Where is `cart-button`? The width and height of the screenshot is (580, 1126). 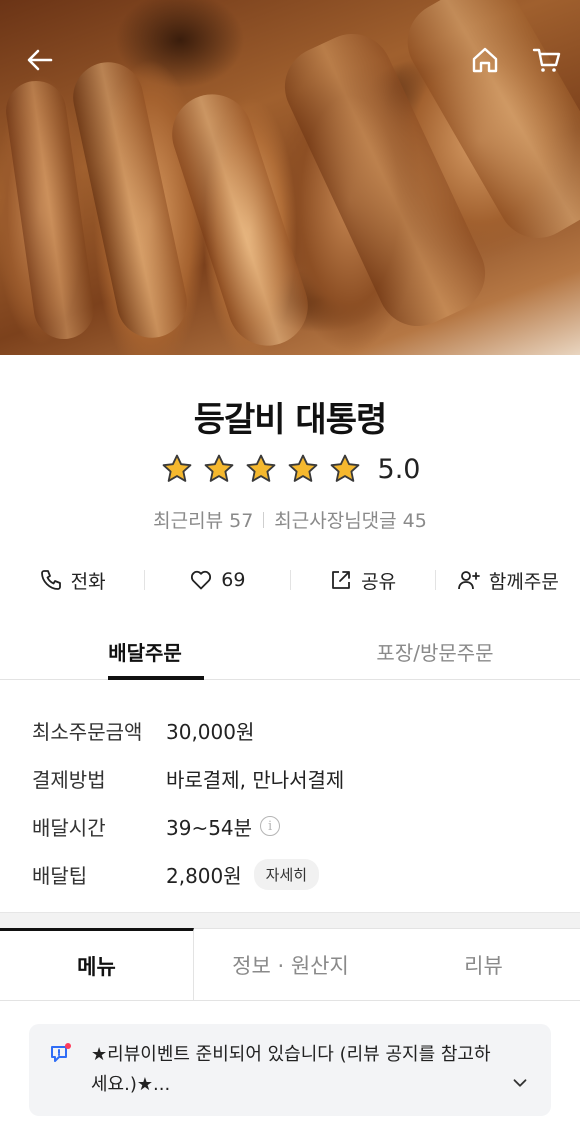
cart-button is located at coordinates (547, 60).